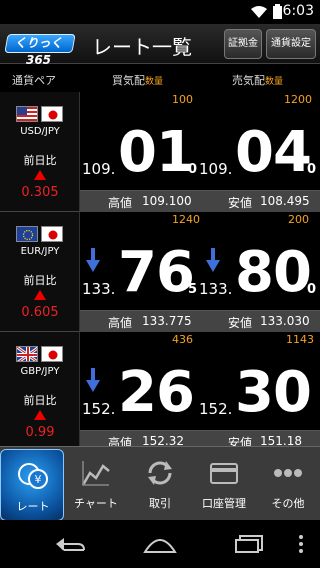 Image resolution: width=320 pixels, height=568 pixels. What do you see at coordinates (156, 392) in the screenshot?
I see `bid-price: 26` at bounding box center [156, 392].